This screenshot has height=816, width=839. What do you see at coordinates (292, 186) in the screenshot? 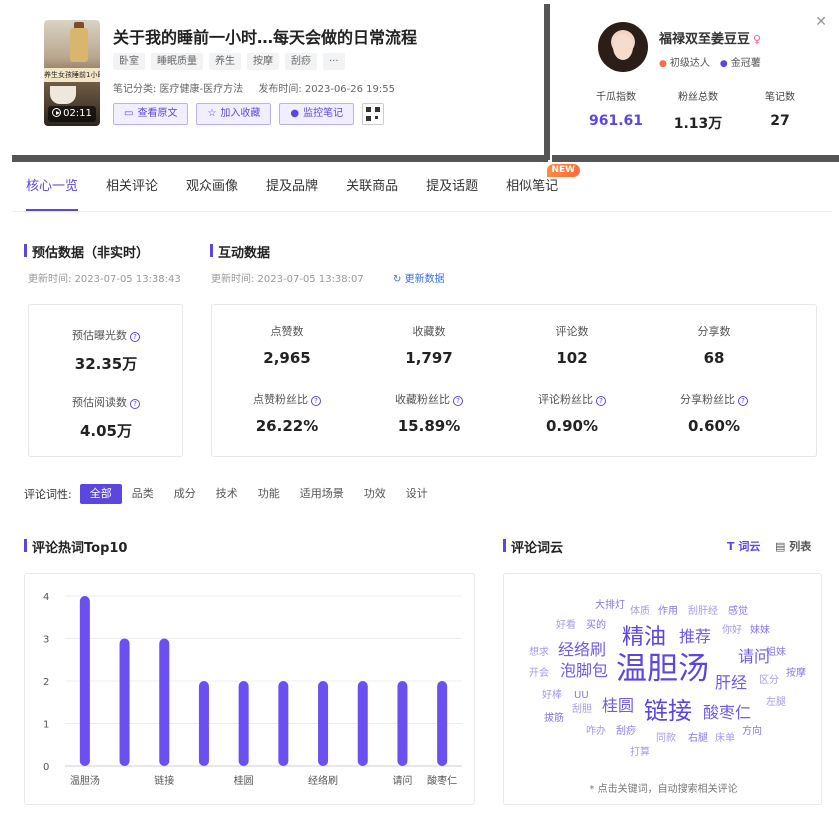
I see `tab-4: 提及品牌` at bounding box center [292, 186].